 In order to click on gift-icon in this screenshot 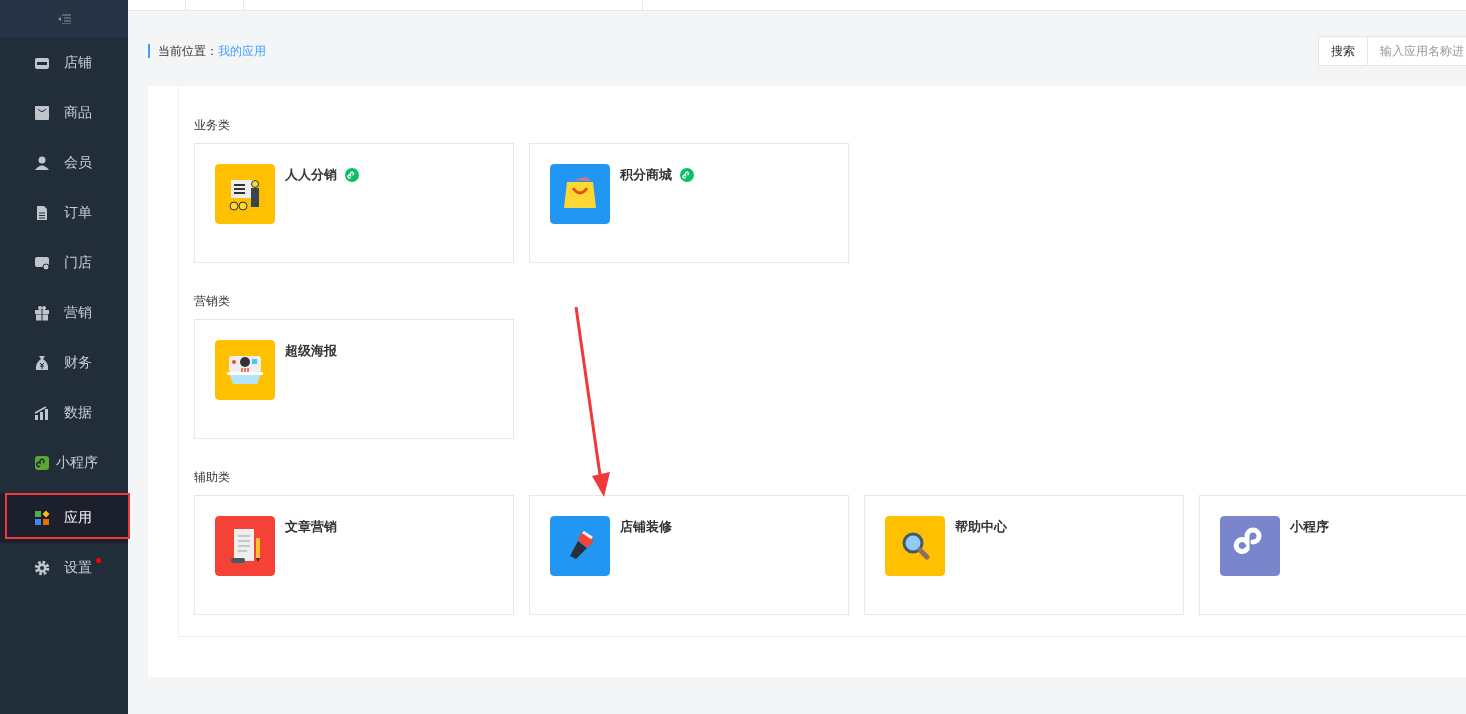, I will do `click(42, 313)`.